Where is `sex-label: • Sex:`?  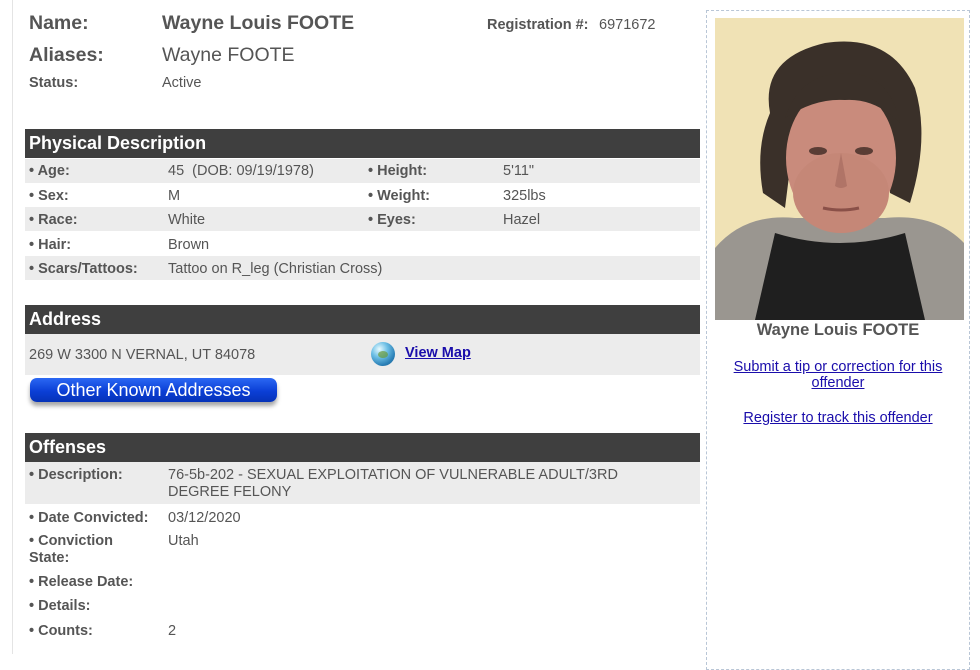 sex-label: • Sex: is located at coordinates (49, 196).